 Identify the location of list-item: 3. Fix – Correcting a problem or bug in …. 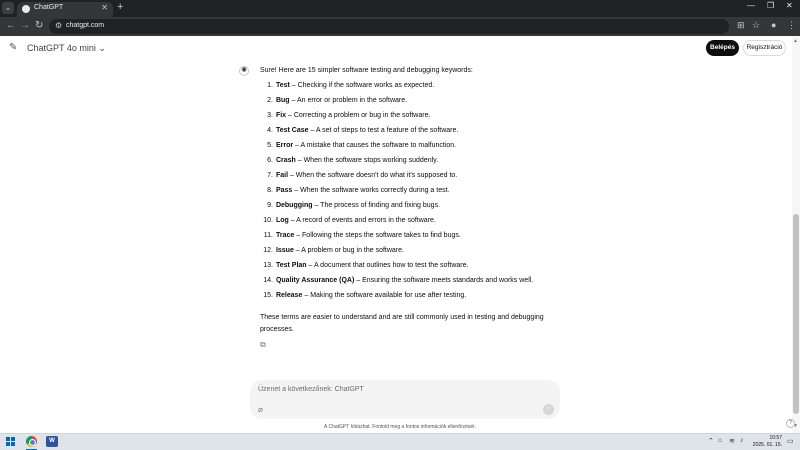
(349, 115).